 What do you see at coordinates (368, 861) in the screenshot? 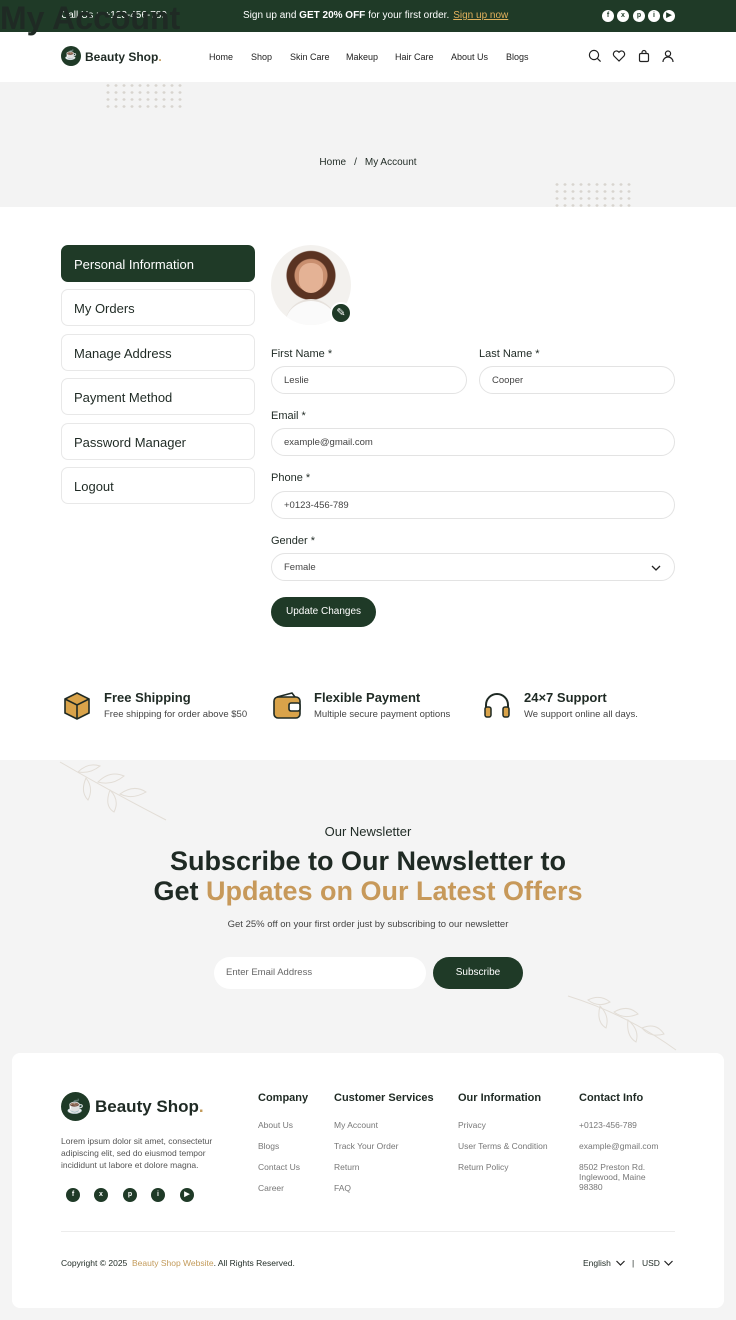
I see `newsletter-title-line1: Subscribe to Our Newsletter to` at bounding box center [368, 861].